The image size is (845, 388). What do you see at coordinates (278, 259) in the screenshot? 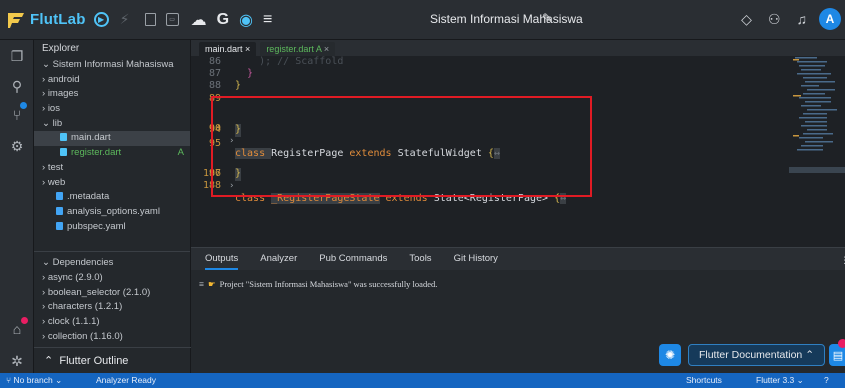
I see `tab-analyzer: Analyzer` at bounding box center [278, 259].